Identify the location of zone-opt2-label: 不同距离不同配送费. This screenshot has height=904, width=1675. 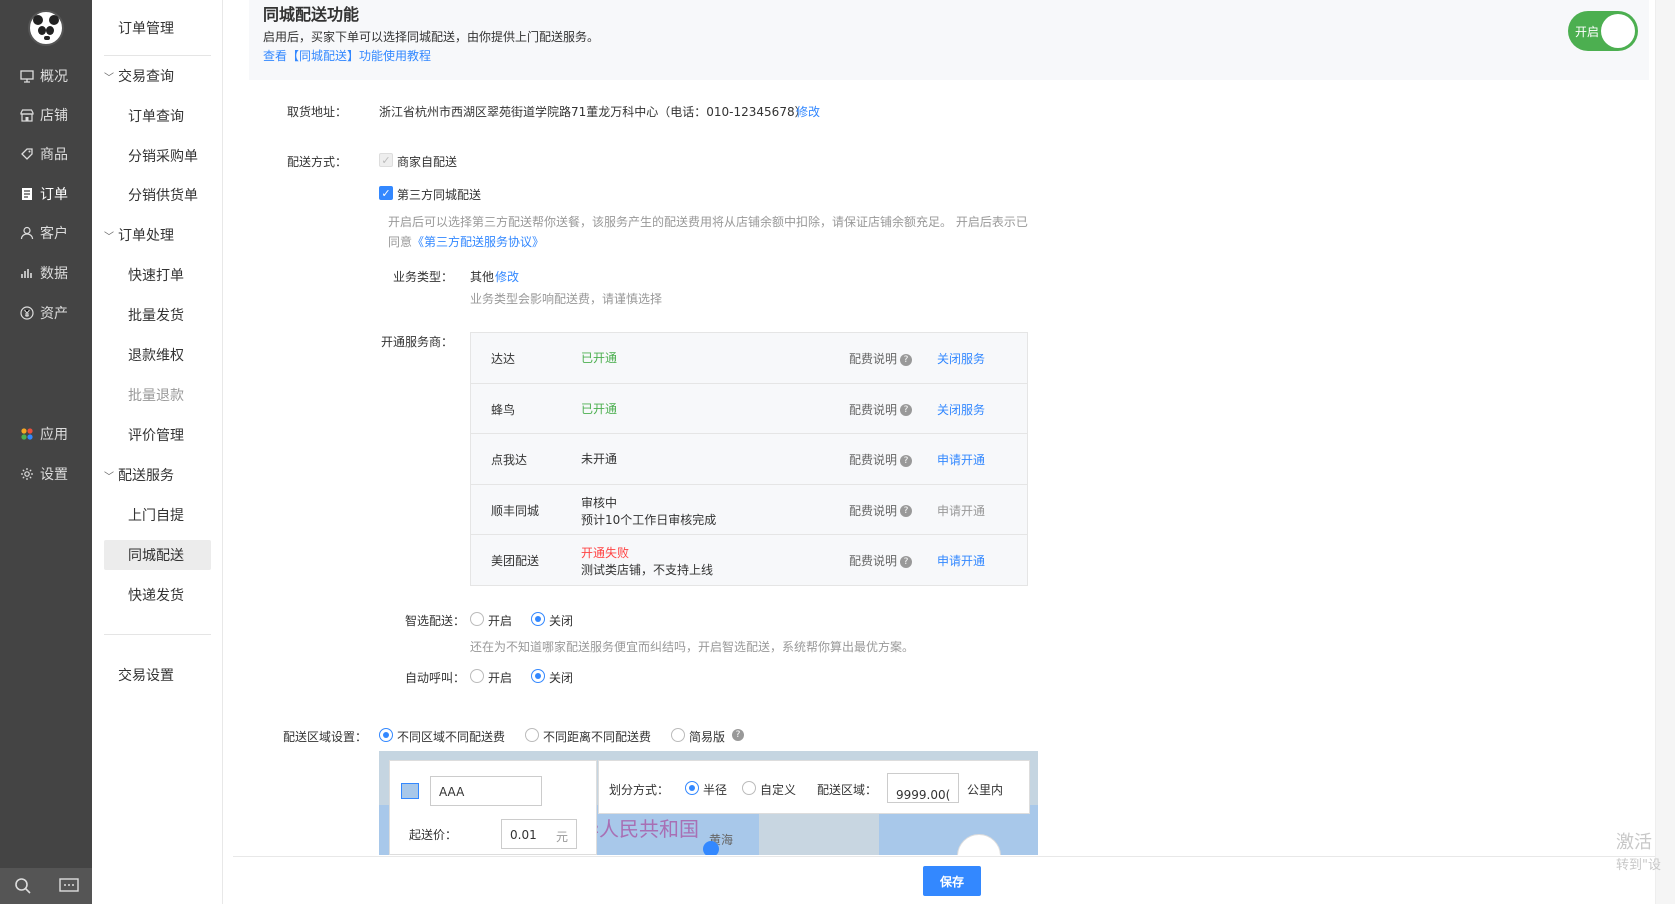
(597, 737).